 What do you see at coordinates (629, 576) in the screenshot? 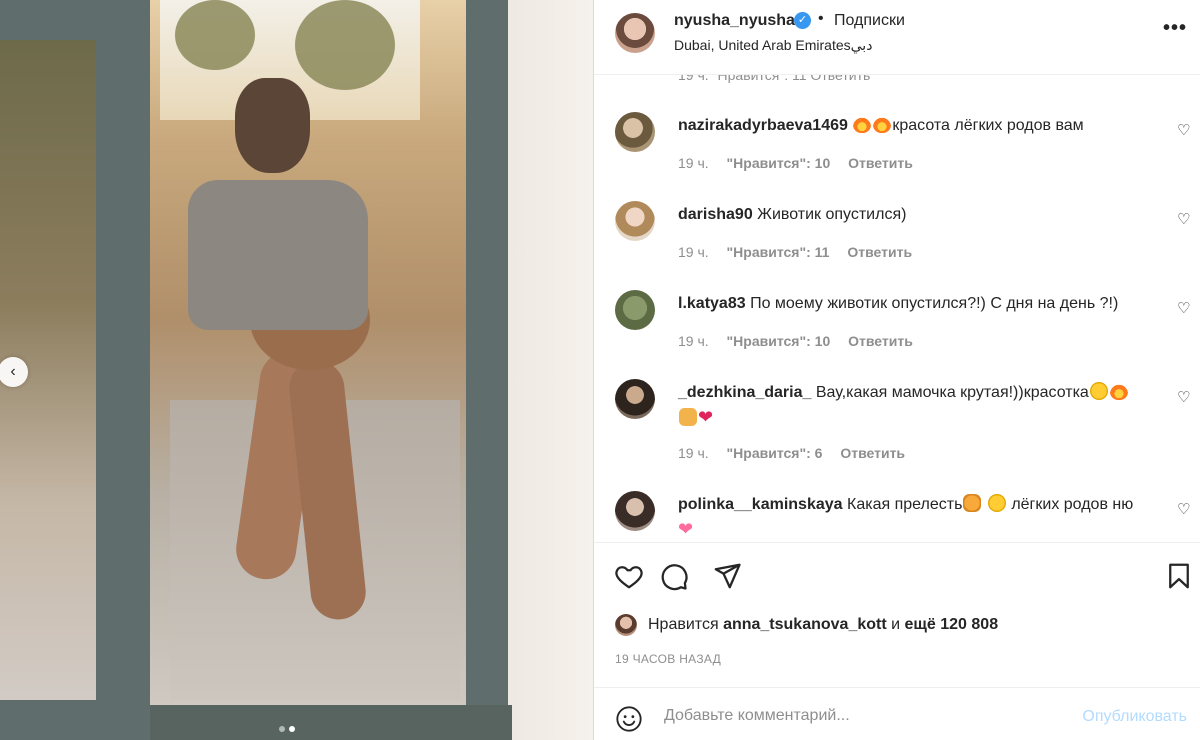
I see `heart-icon` at bounding box center [629, 576].